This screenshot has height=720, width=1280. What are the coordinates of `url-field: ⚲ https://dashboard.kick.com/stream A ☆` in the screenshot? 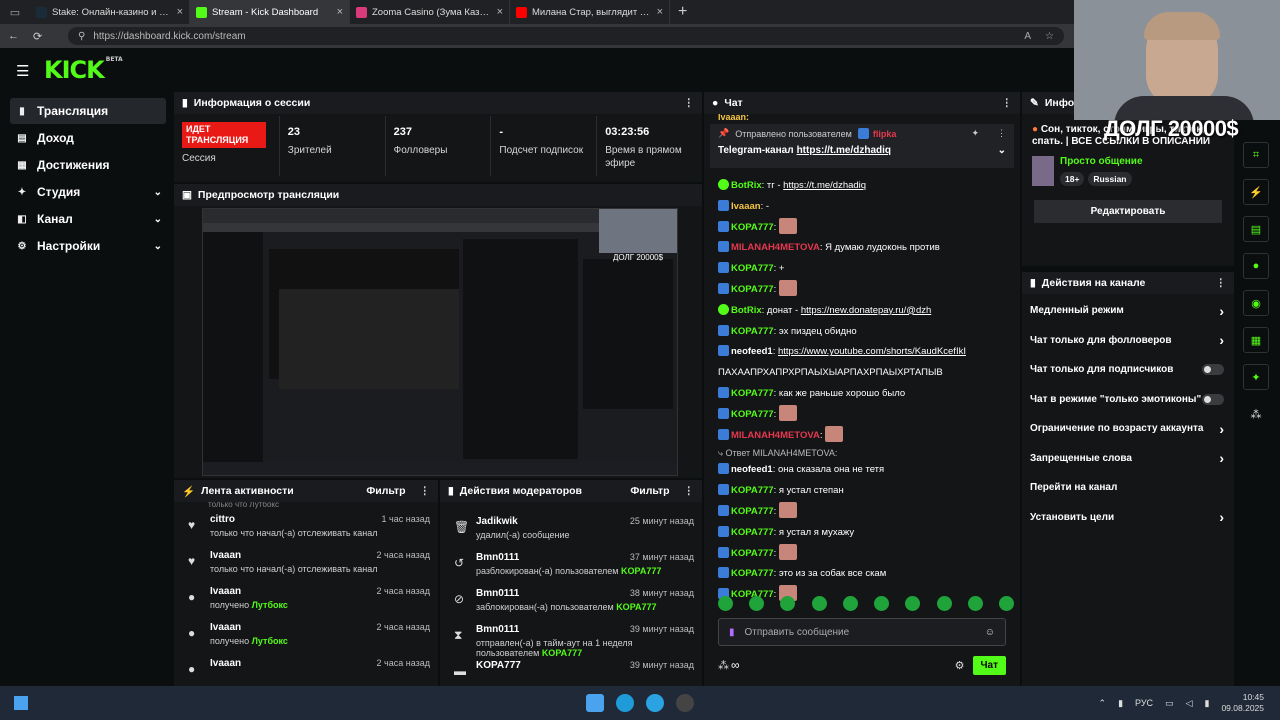 It's located at (566, 36).